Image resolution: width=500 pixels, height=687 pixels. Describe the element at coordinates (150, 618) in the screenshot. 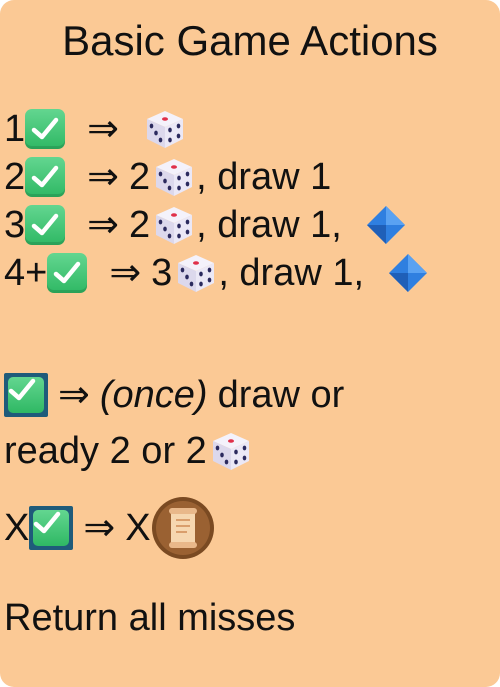

I see `footer-rule: Return all misses` at that location.